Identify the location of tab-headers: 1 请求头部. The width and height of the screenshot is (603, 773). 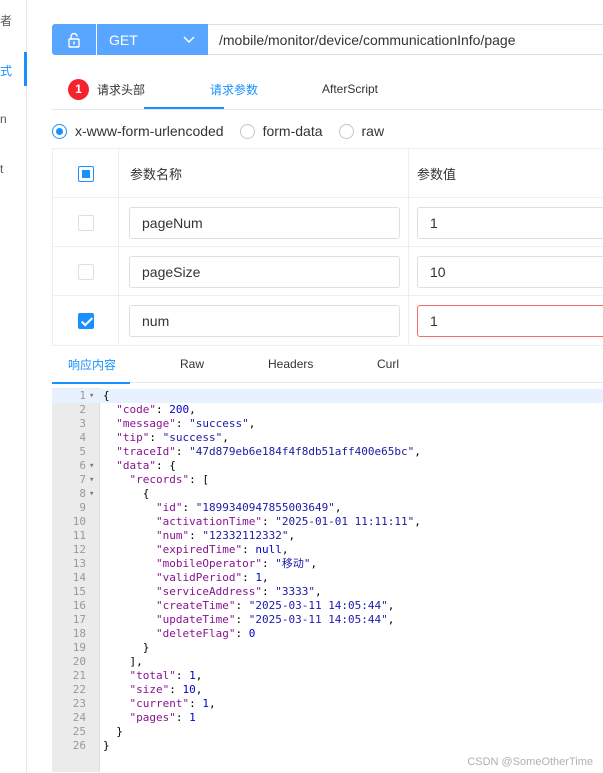
(106, 89).